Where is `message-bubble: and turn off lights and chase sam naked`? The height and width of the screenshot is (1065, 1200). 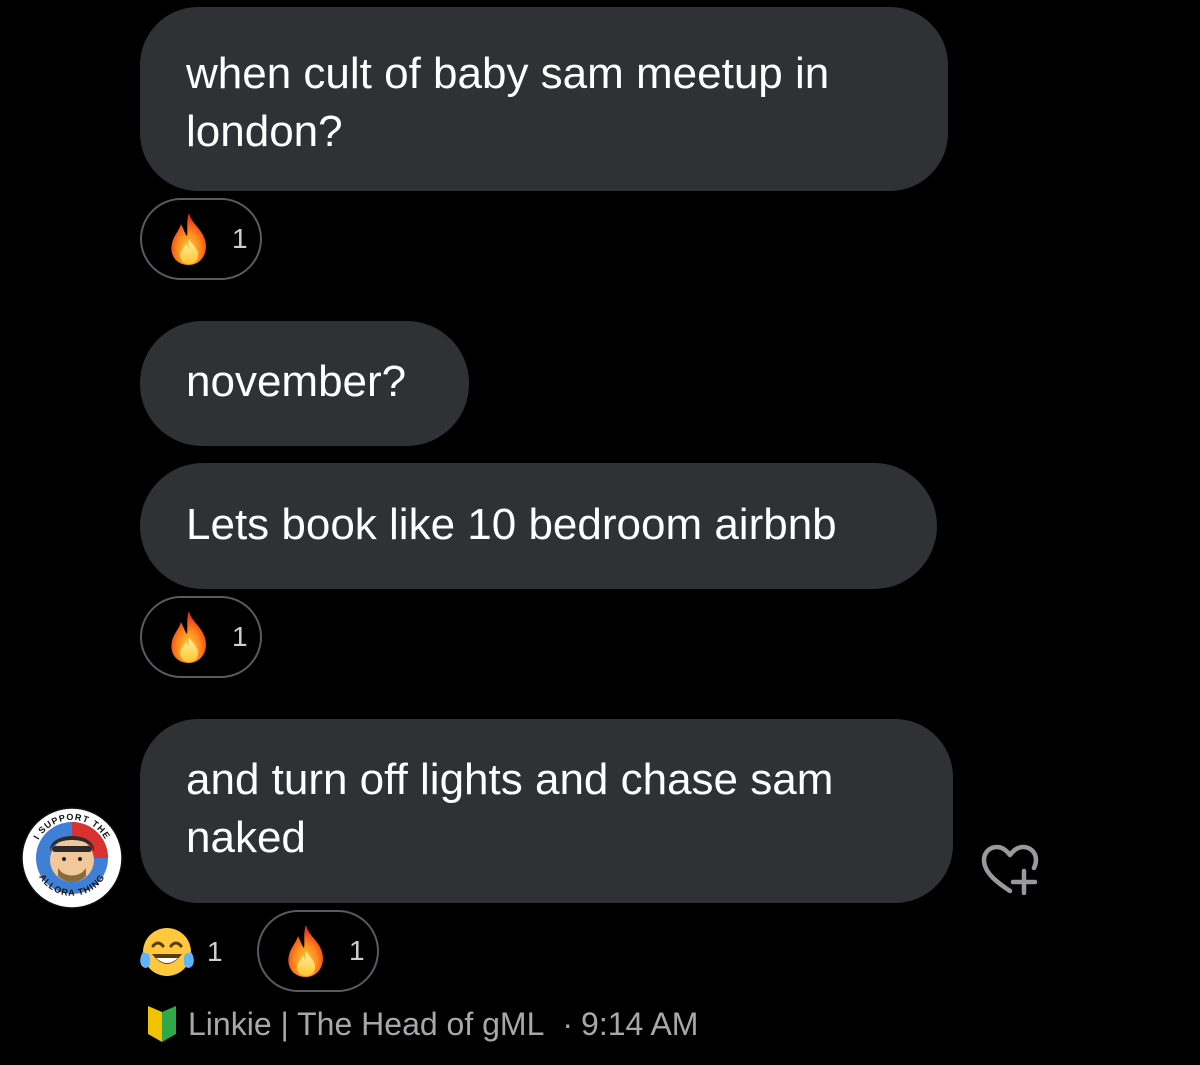
message-bubble: and turn off lights and chase sam naked is located at coordinates (546, 811).